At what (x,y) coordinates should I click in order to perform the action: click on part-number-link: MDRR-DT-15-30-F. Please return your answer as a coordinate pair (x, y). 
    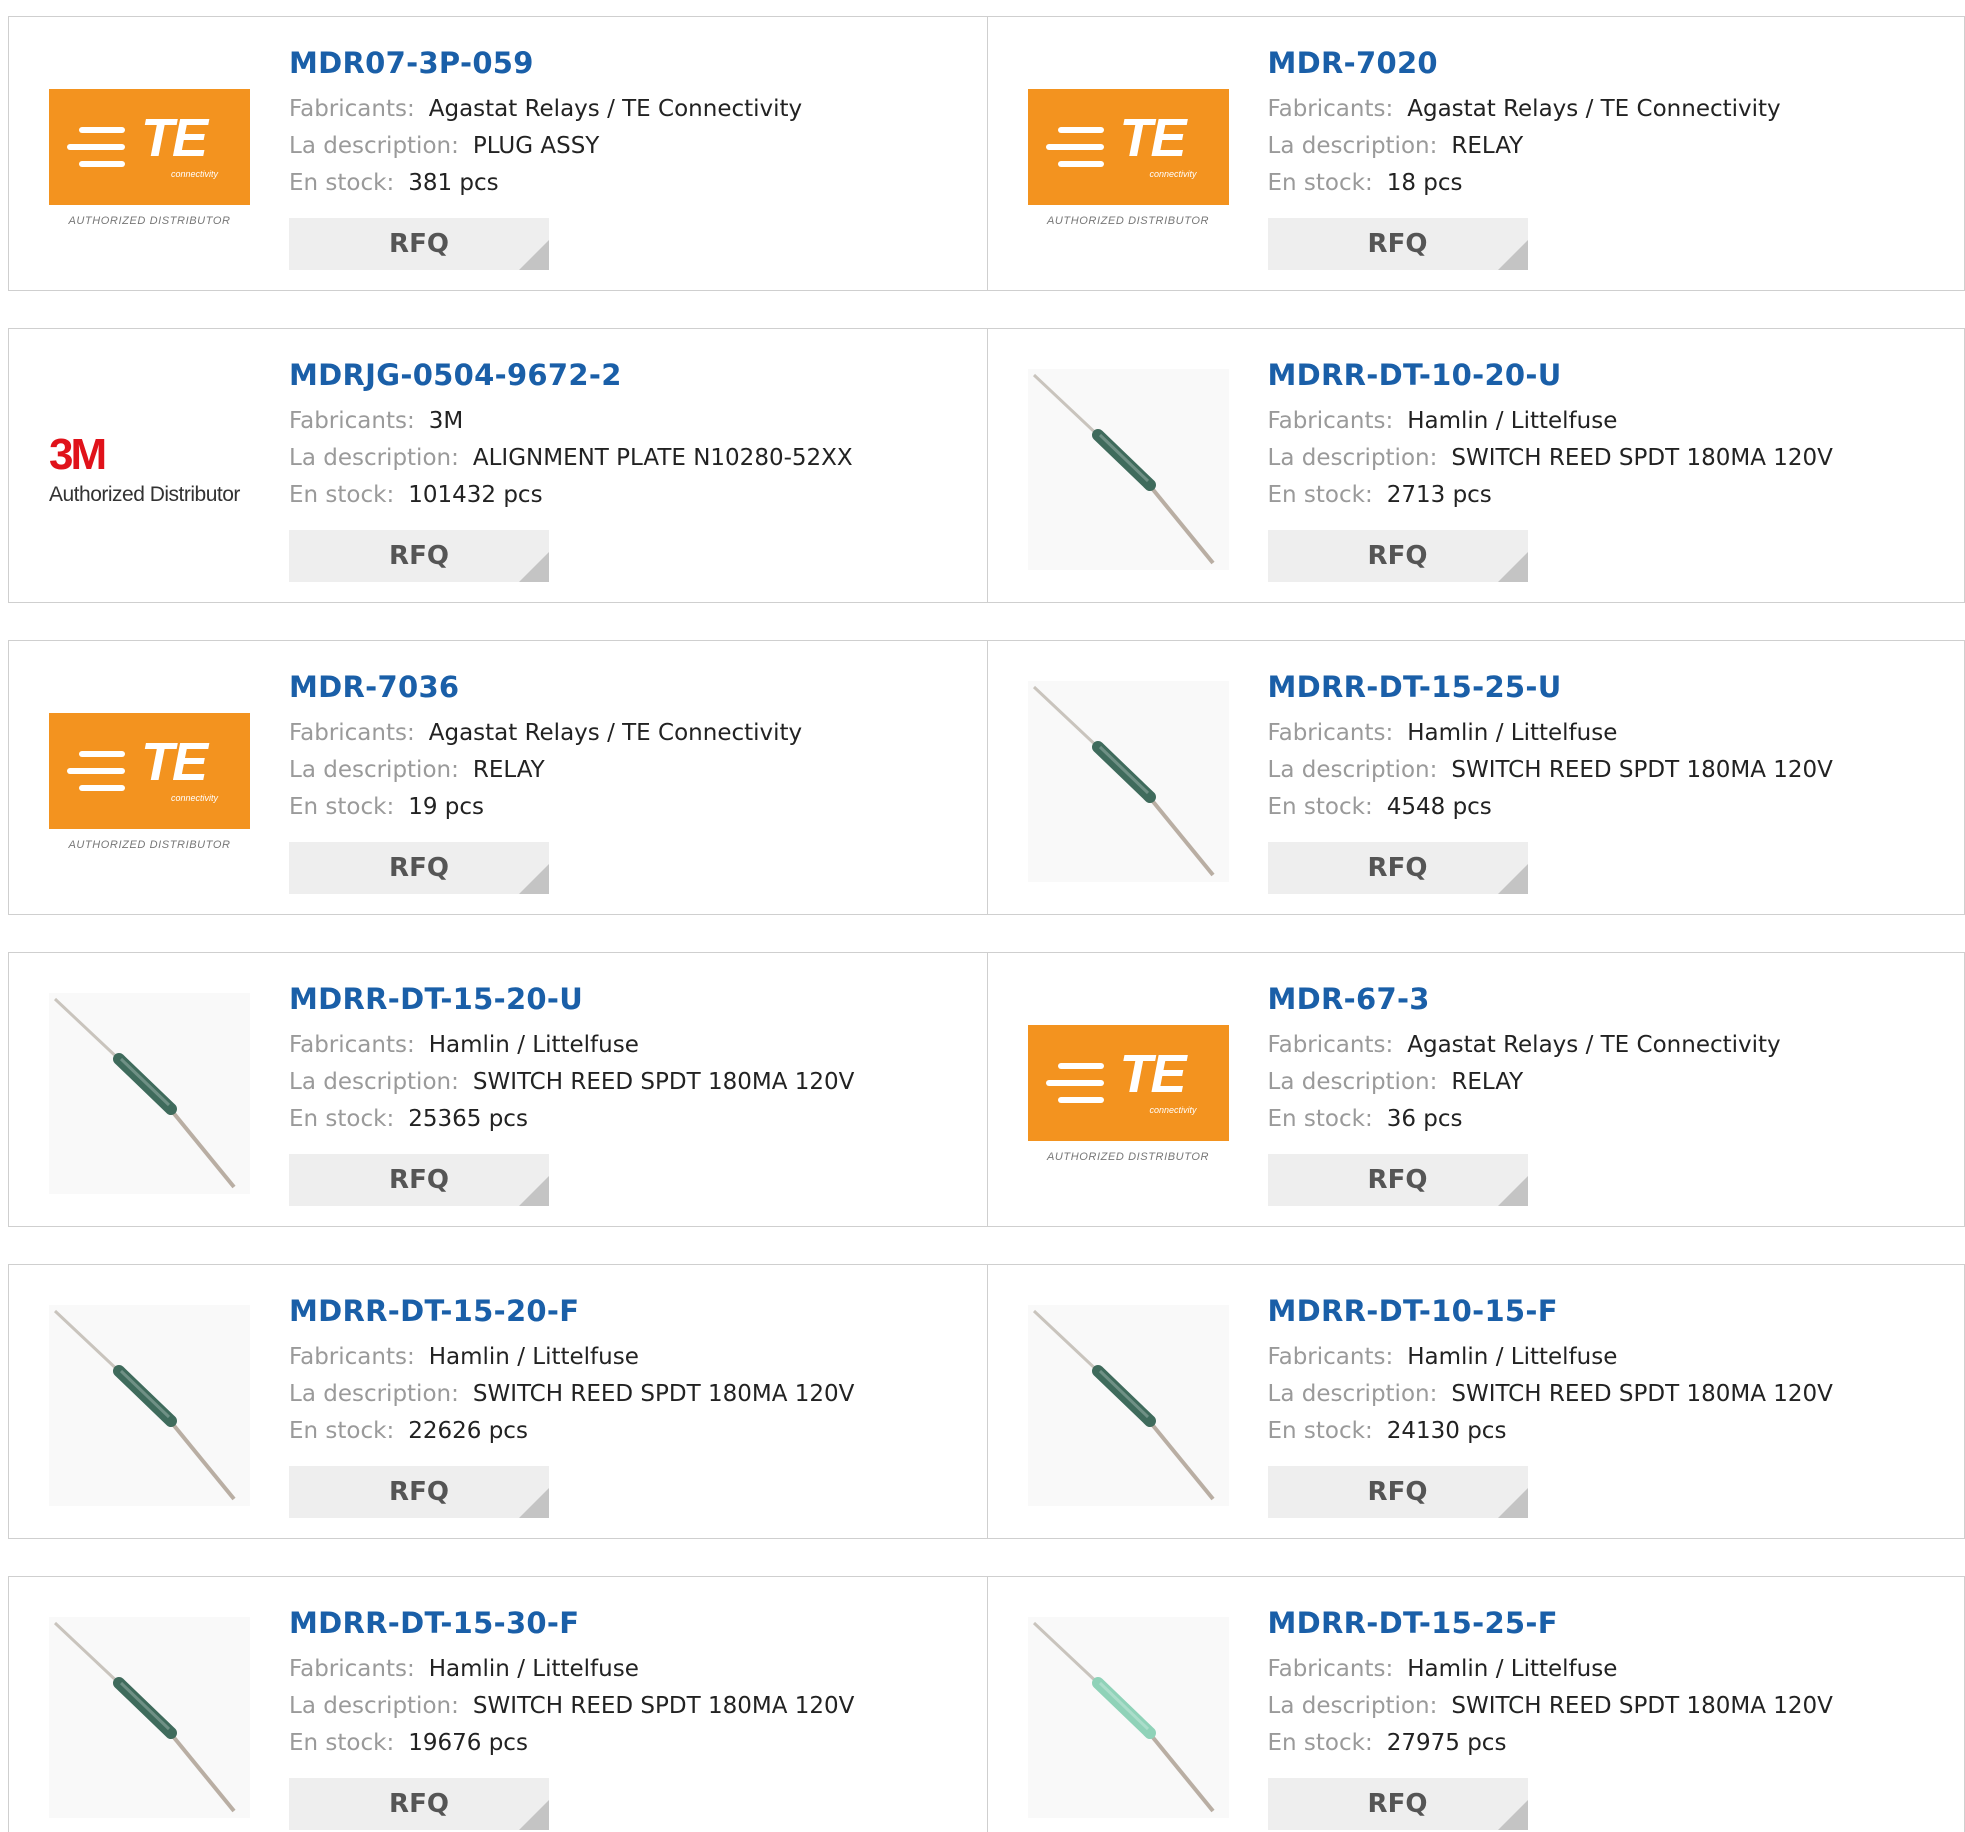
    Looking at the image, I should click on (633, 1623).